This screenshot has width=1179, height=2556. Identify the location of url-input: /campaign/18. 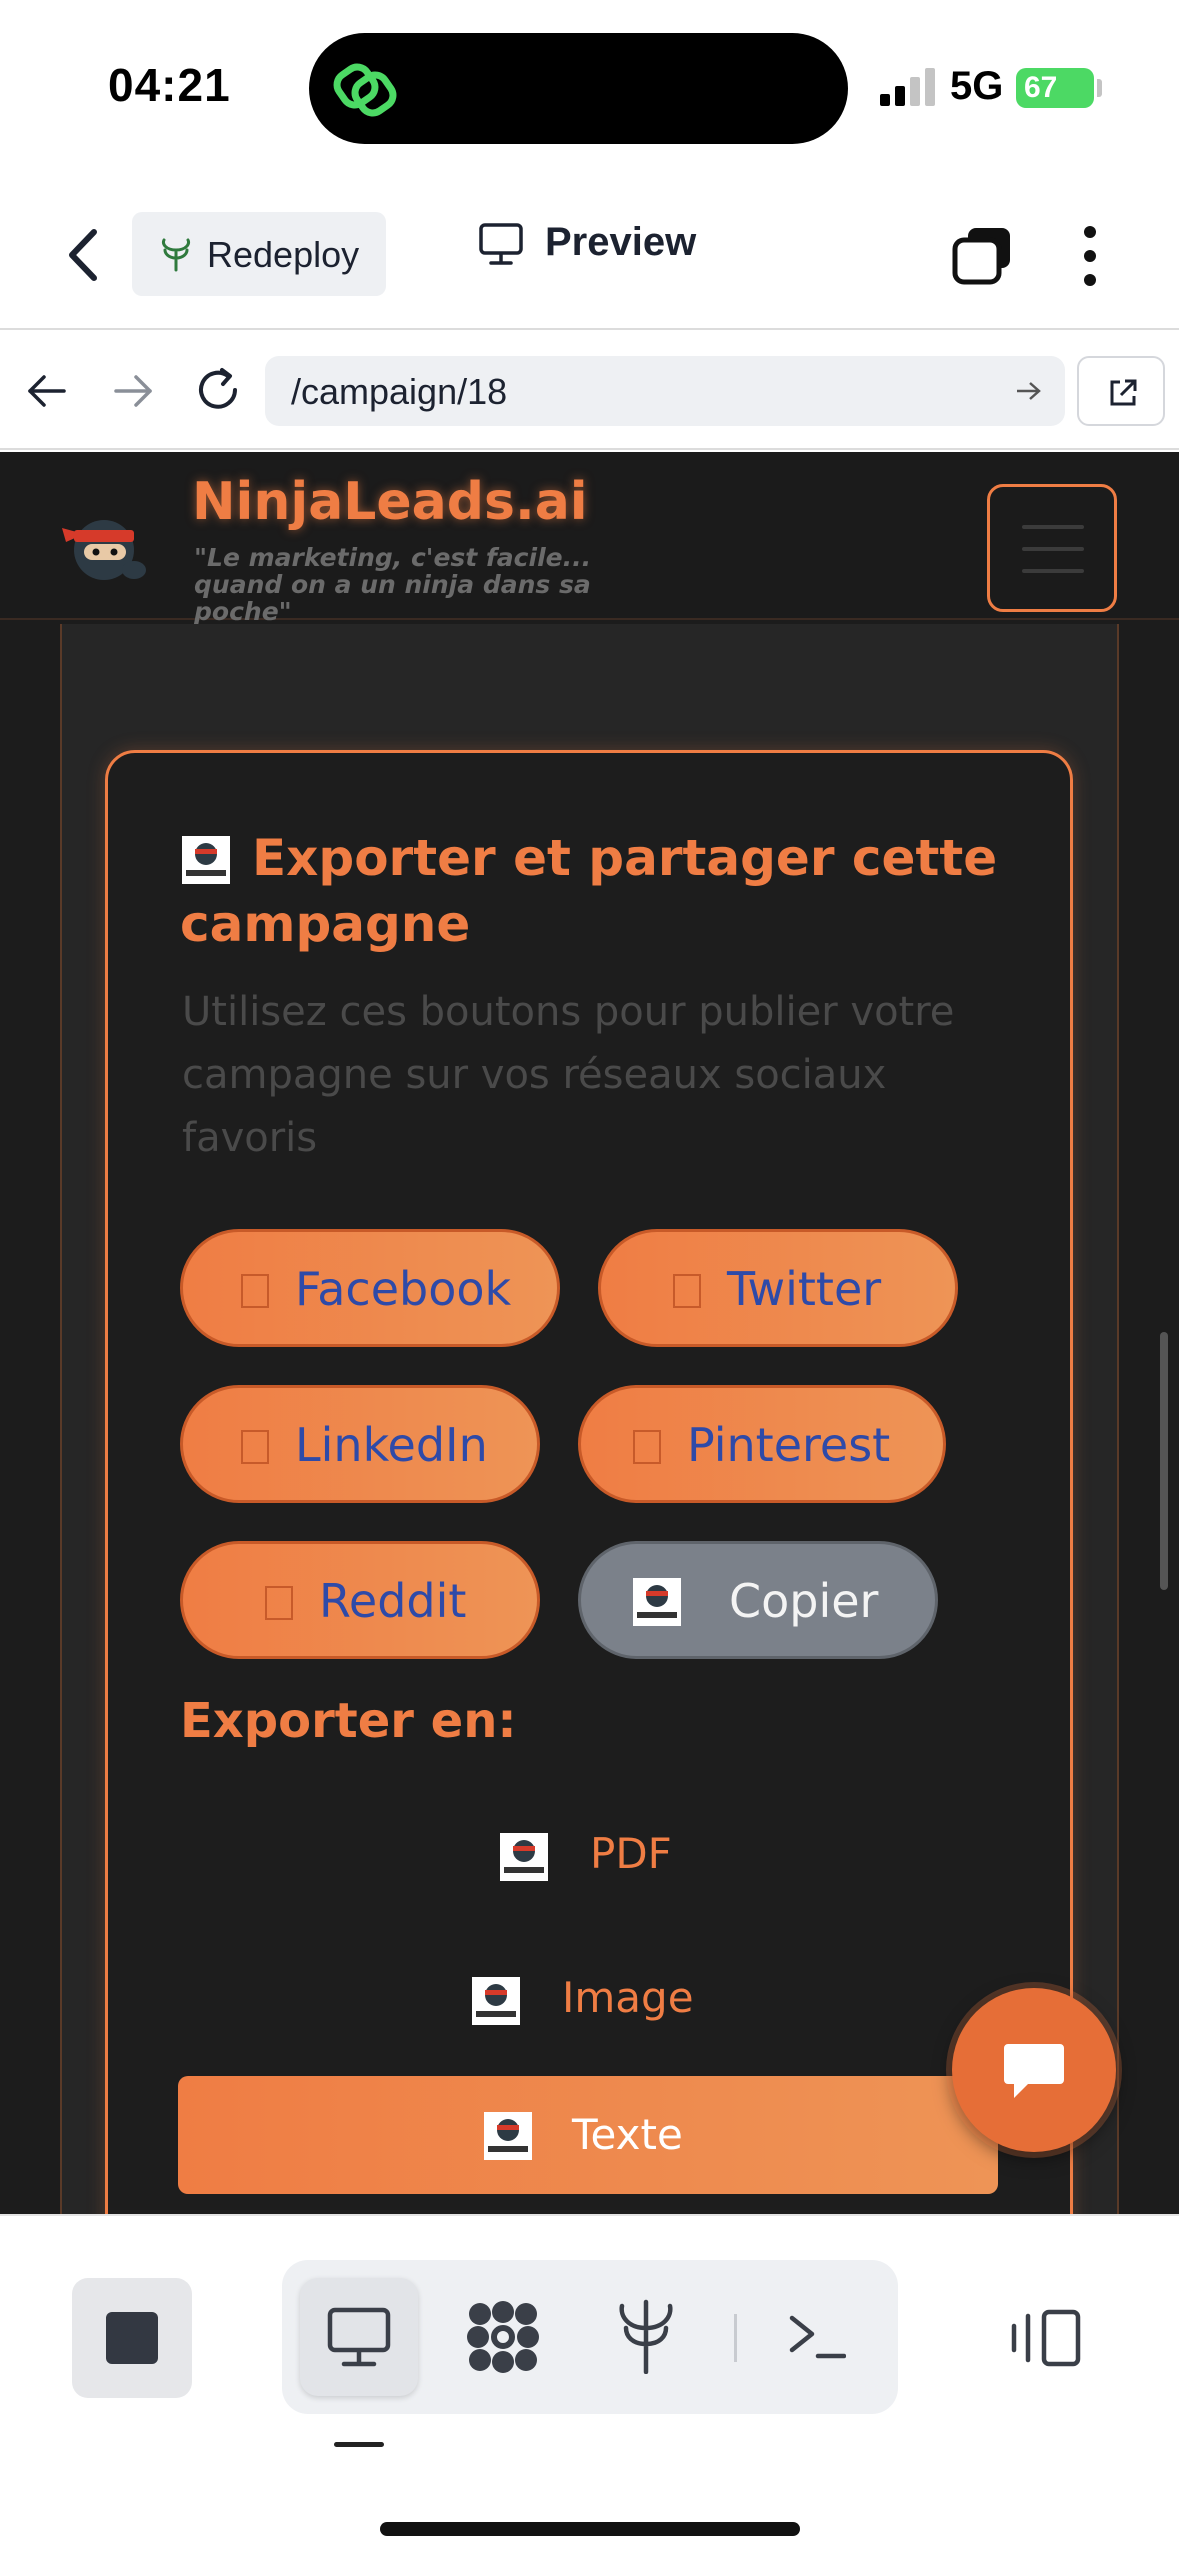
(665, 391).